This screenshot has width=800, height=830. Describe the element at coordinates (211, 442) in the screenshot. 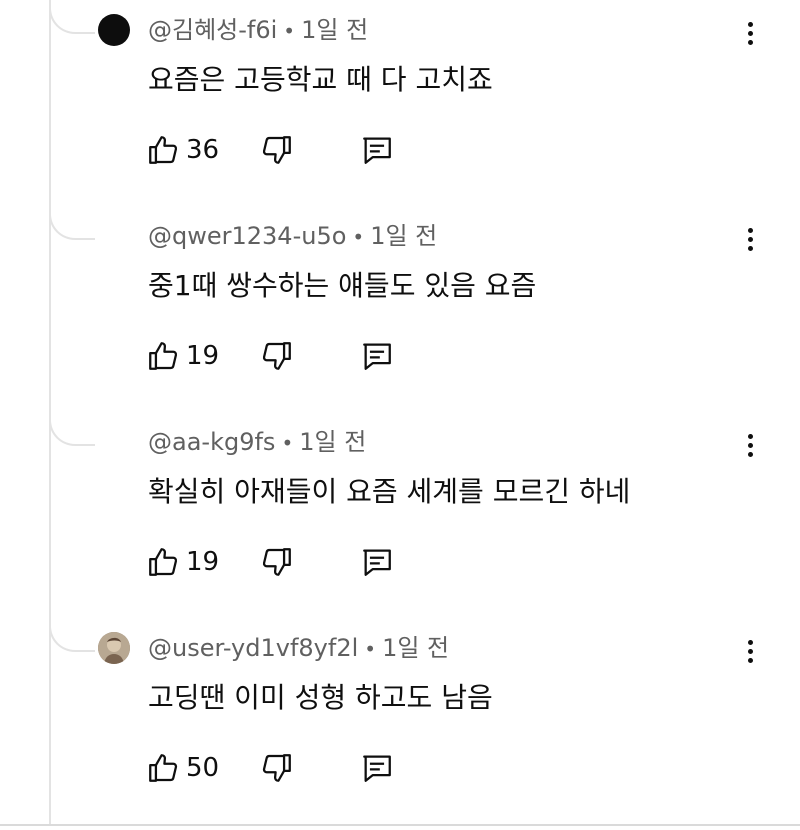

I see `author-name: @aa-kg9fs` at that location.